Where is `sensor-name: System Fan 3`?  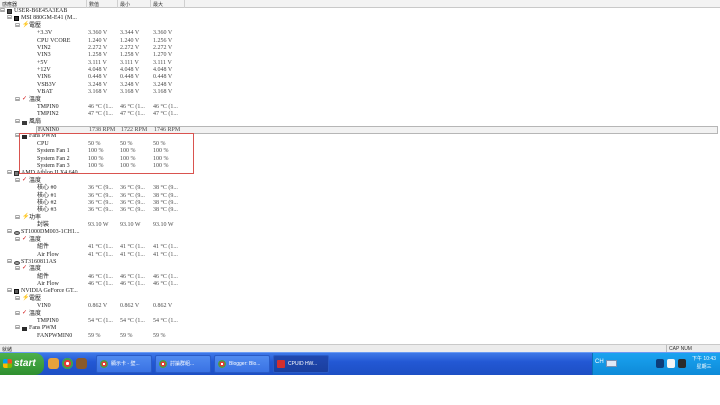 sensor-name: System Fan 3 is located at coordinates (53, 165).